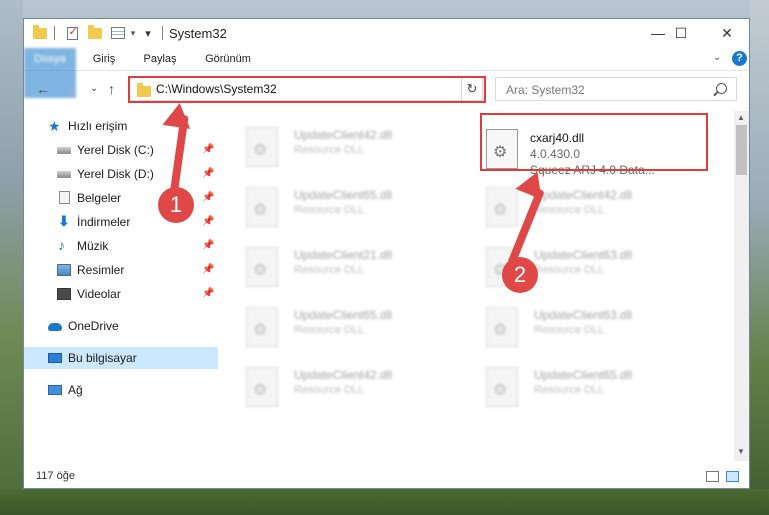 The width and height of the screenshot is (769, 515). I want to click on music-icon: ♪, so click(61, 245).